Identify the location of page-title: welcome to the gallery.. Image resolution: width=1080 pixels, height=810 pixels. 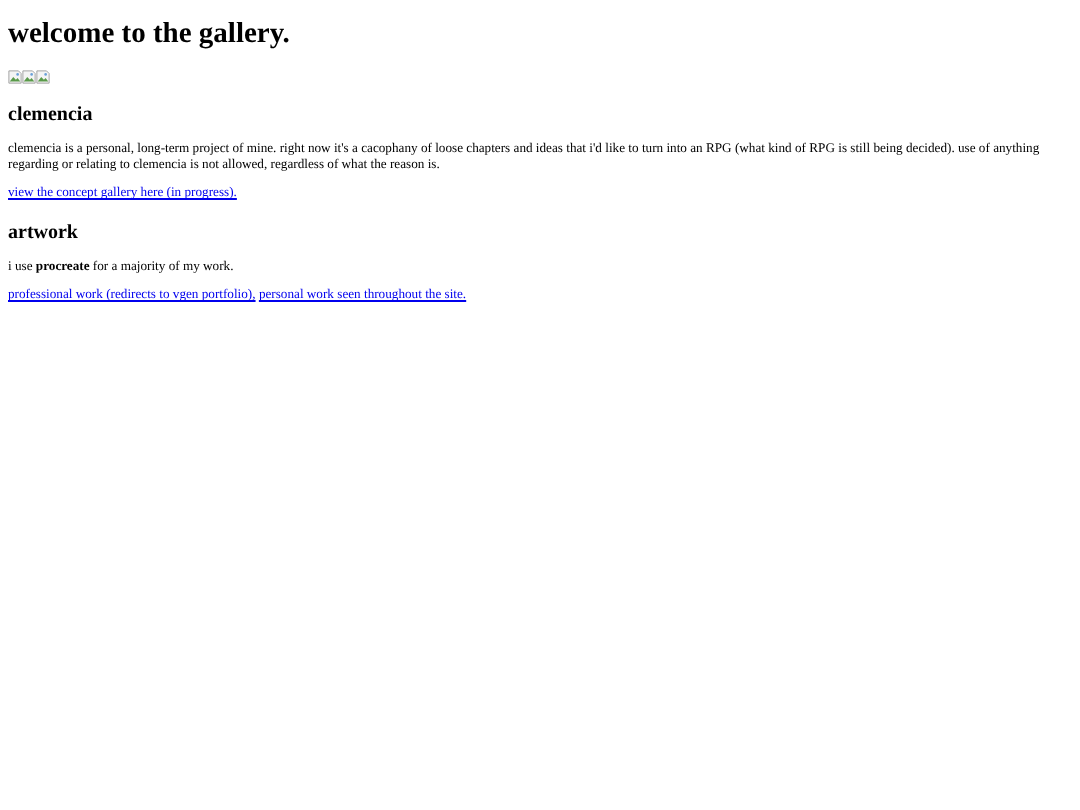
(150, 36).